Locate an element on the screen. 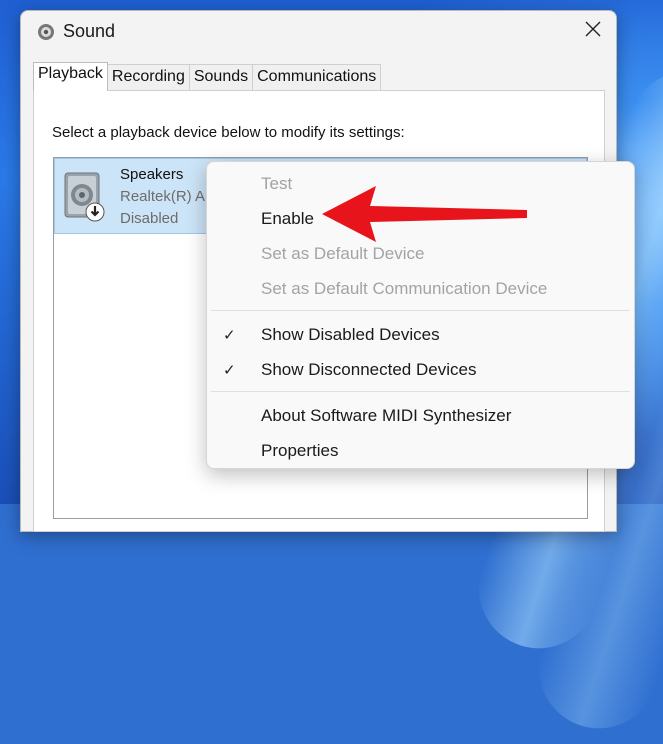  device-driver: Realtek(R) Au is located at coordinates (167, 196).